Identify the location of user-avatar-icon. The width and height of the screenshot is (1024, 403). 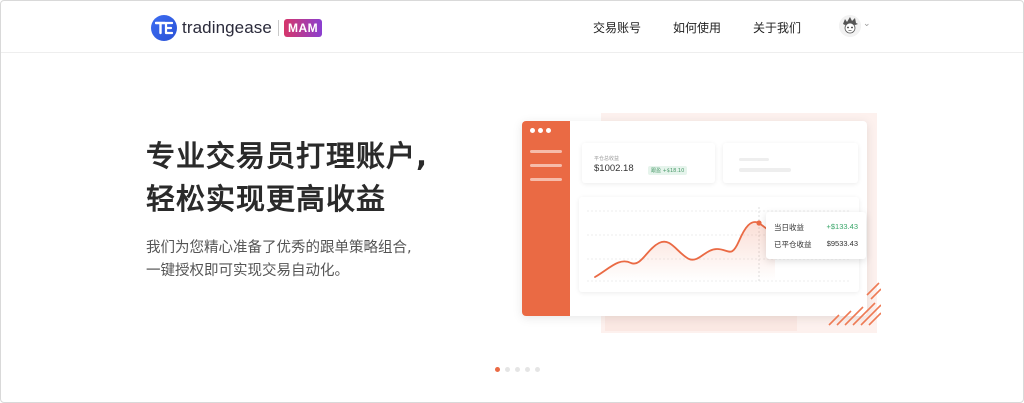
(850, 26).